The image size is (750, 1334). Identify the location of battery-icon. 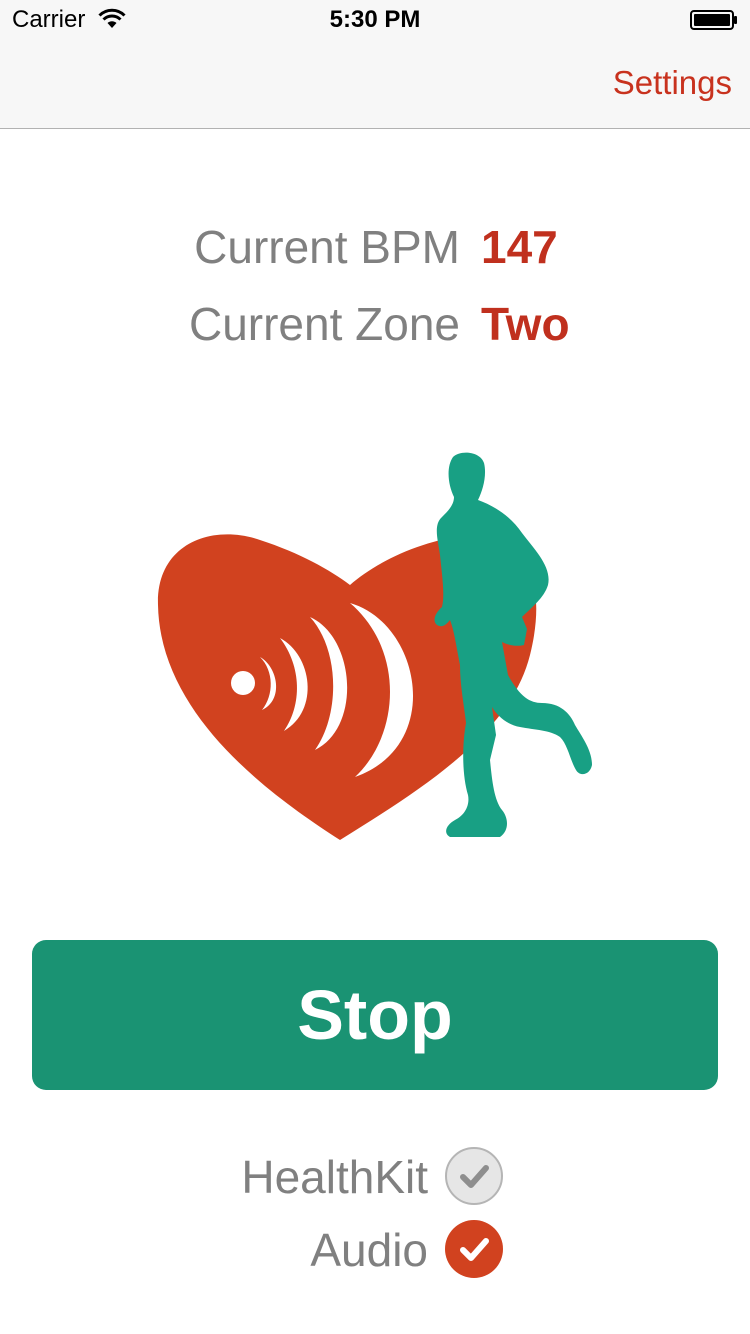
(713, 20).